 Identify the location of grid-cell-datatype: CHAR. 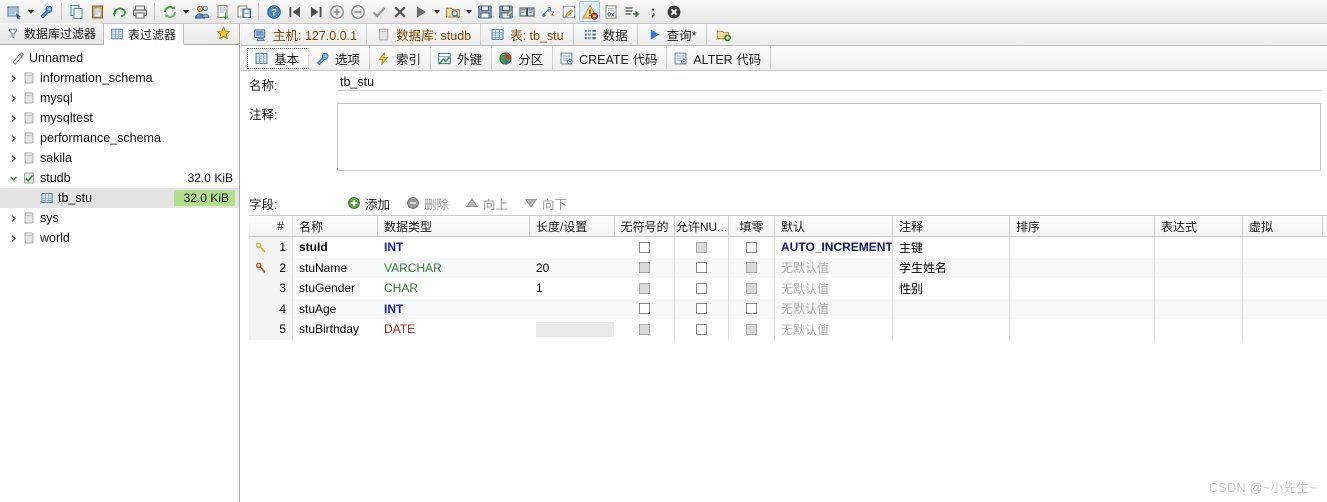
(454, 288).